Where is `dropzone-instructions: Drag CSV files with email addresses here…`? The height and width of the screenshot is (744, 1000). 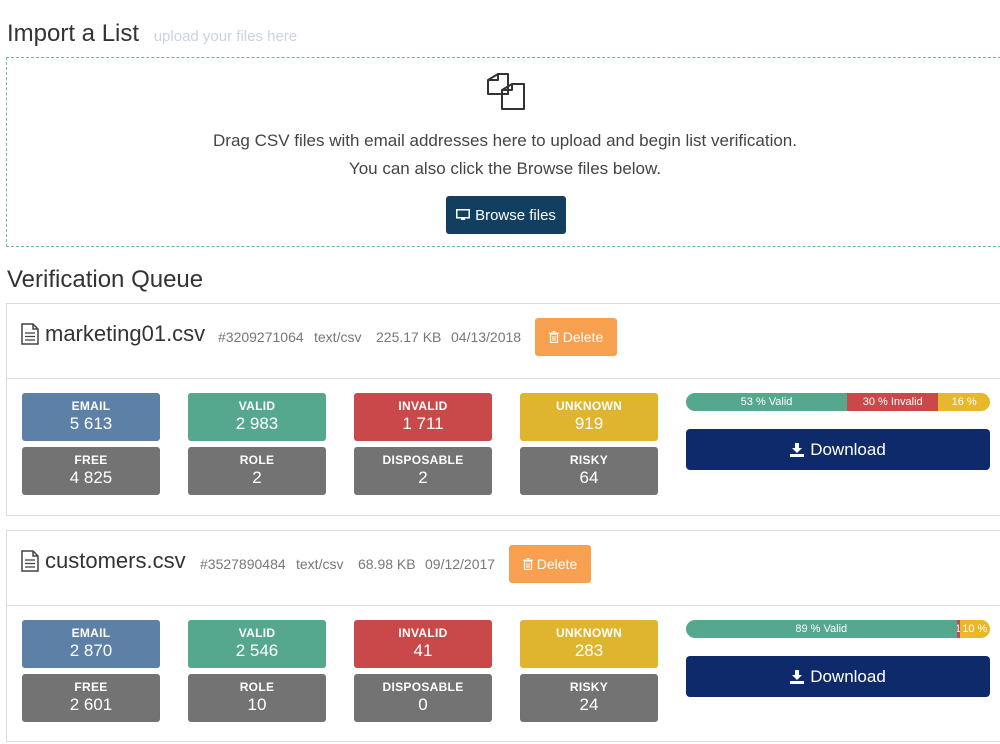 dropzone-instructions: Drag CSV files with email addresses here… is located at coordinates (505, 140).